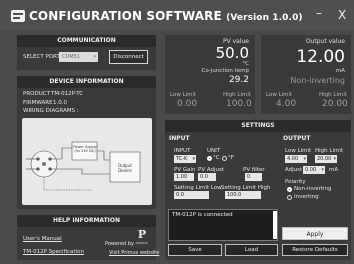 This screenshot has height=264, width=354. I want to click on wiring-diagram: Power Supply (Vs 24V DC) Output Device, so click(87, 161).